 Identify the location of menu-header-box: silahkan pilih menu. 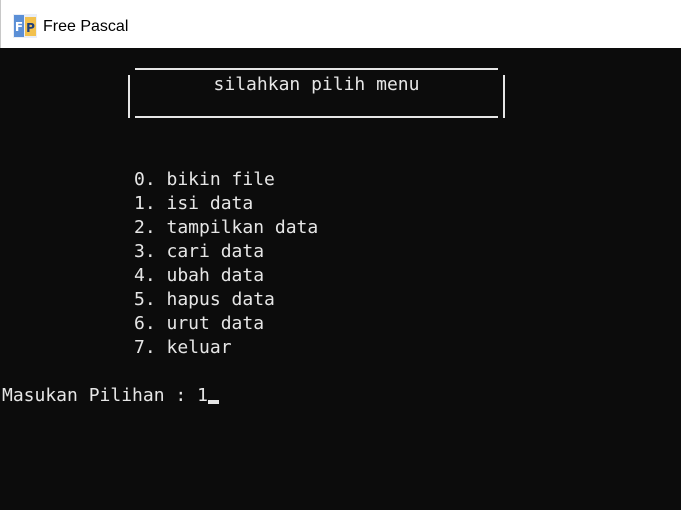
(316, 93).